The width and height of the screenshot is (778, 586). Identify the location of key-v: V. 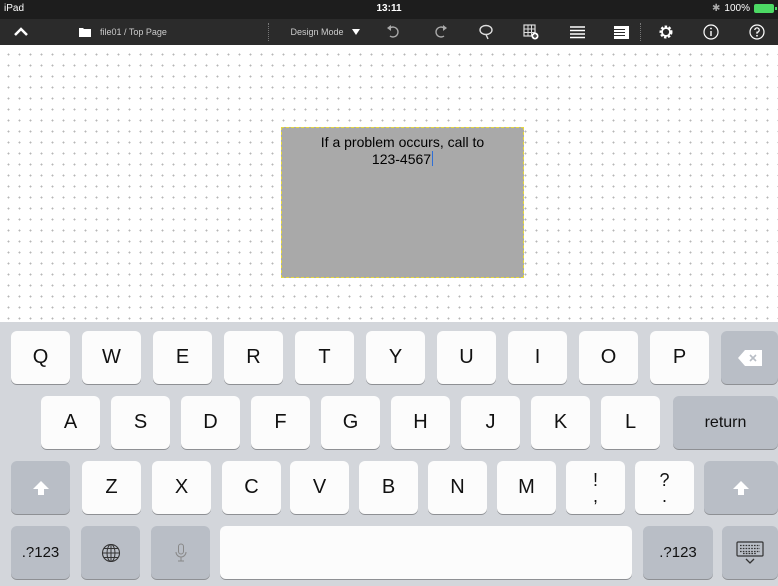
(319, 487).